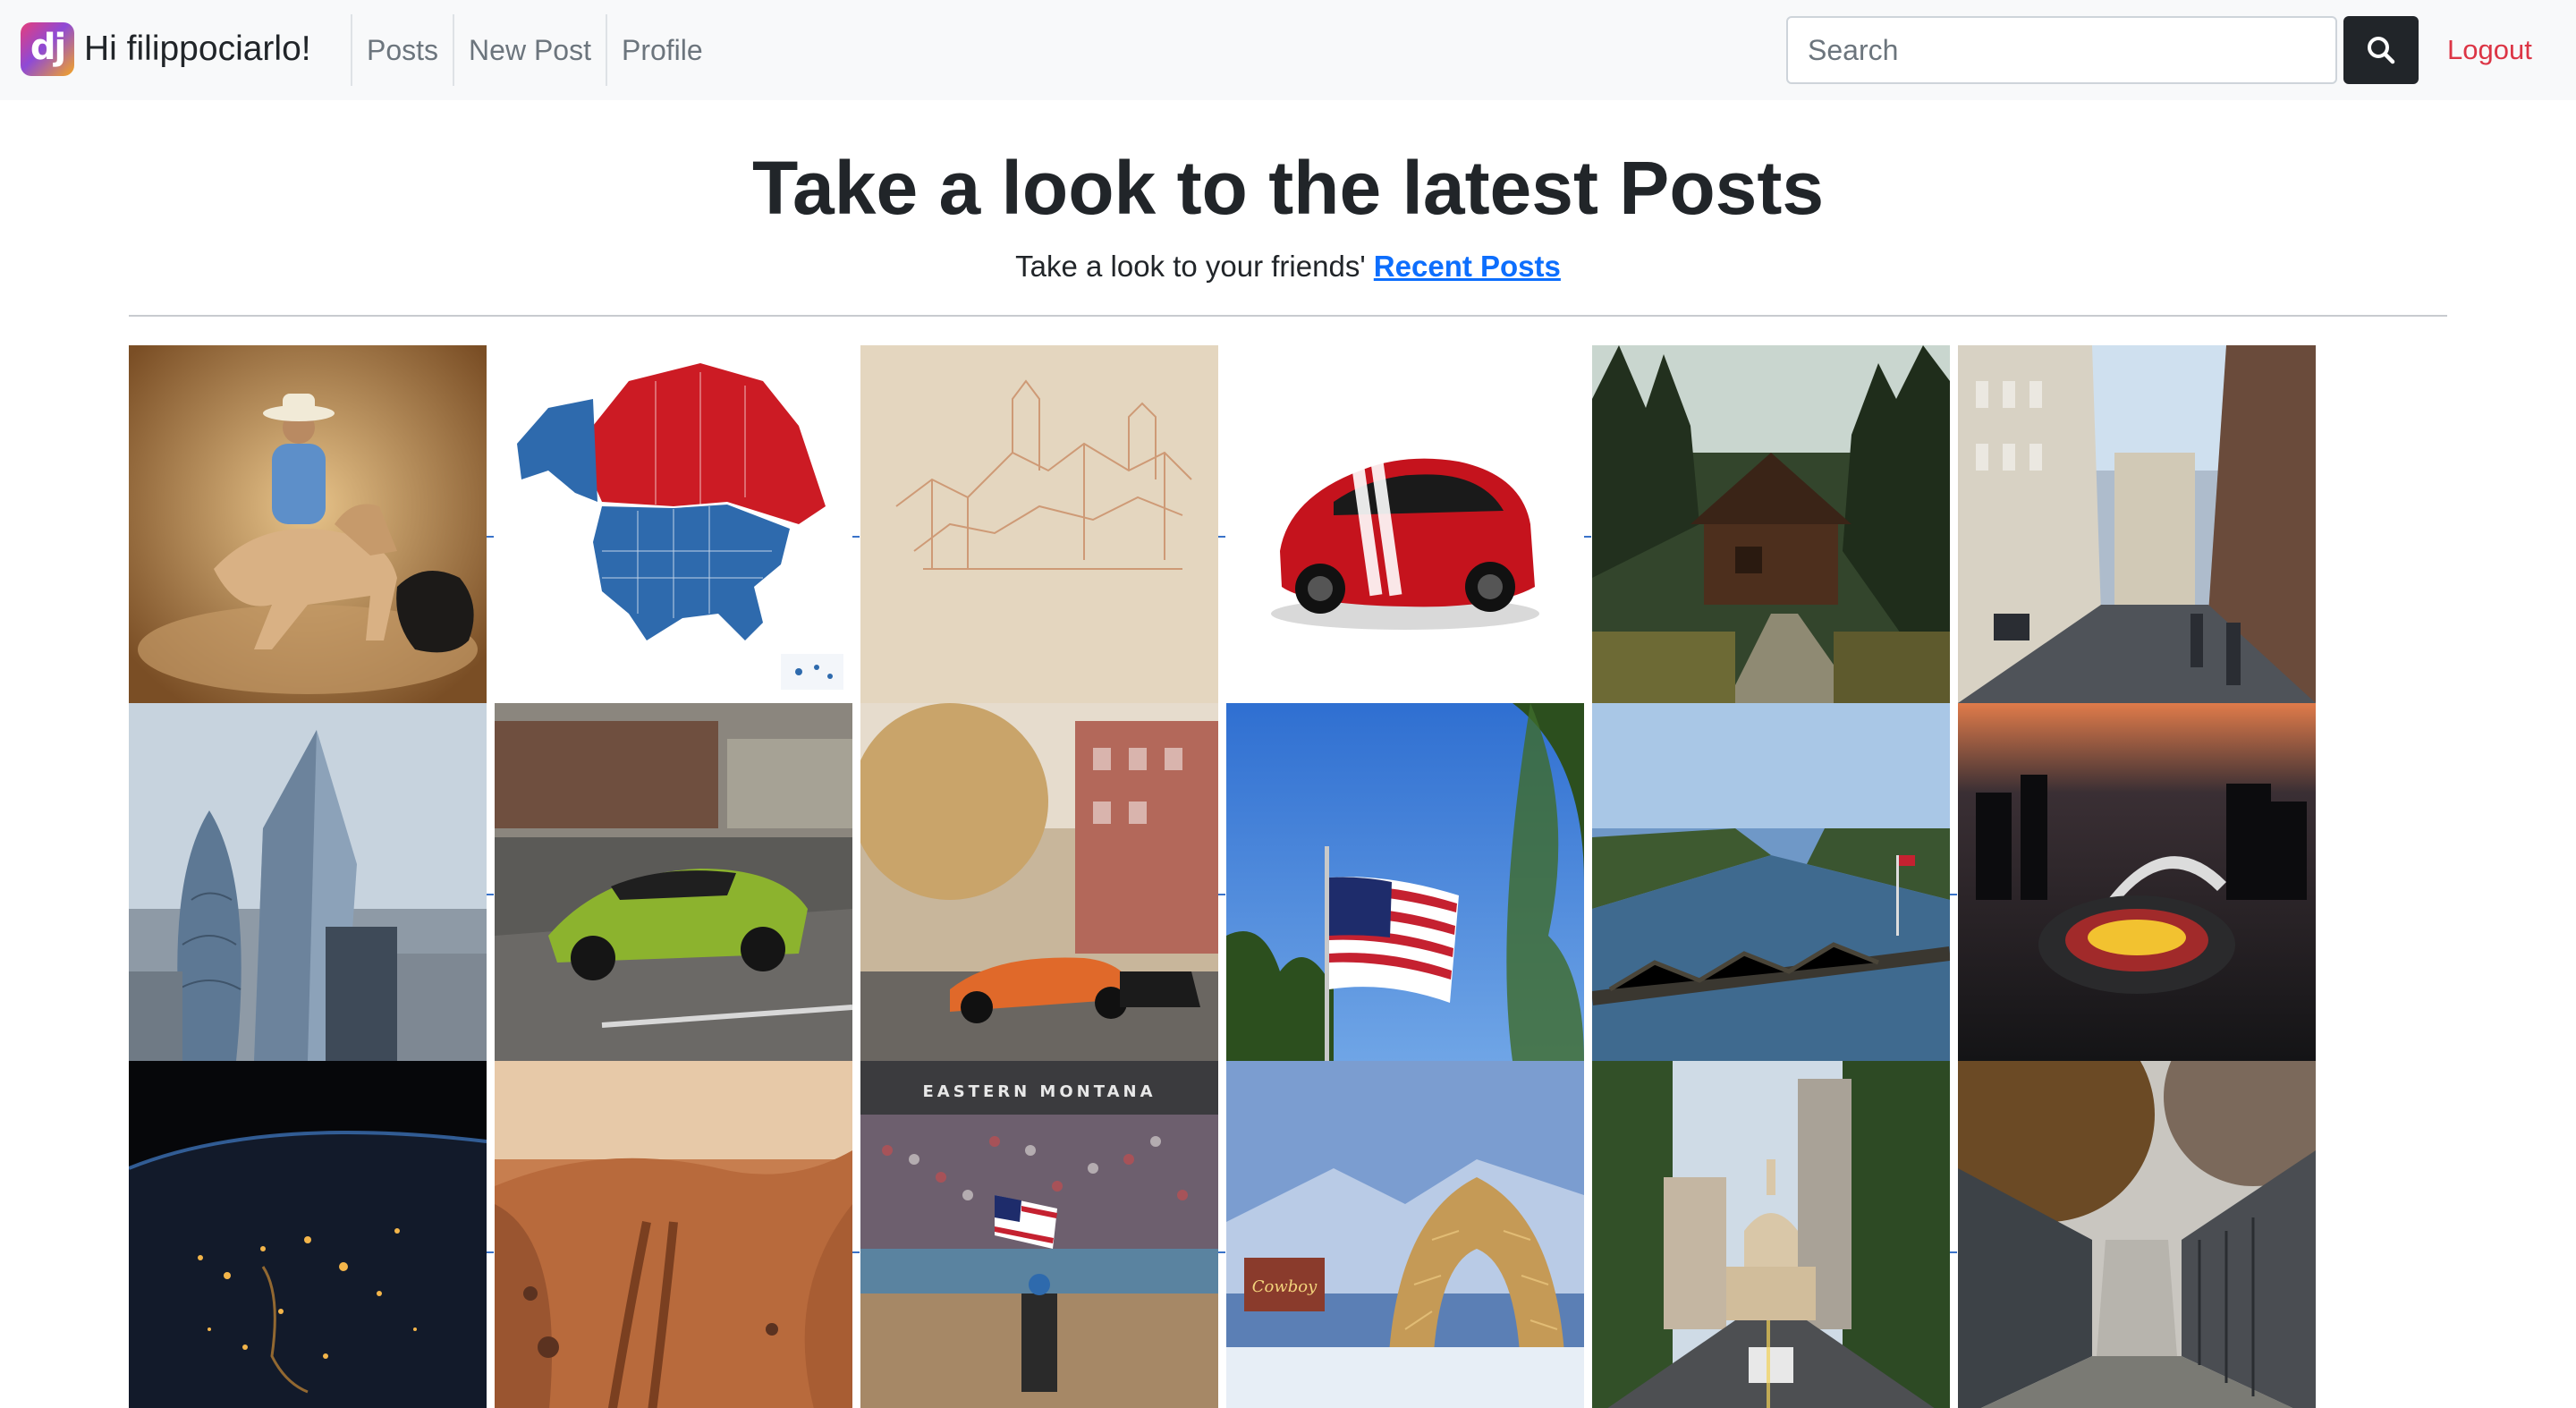 The image size is (2576, 1408). I want to click on post-thumbnail-skyscrapers, so click(308, 882).